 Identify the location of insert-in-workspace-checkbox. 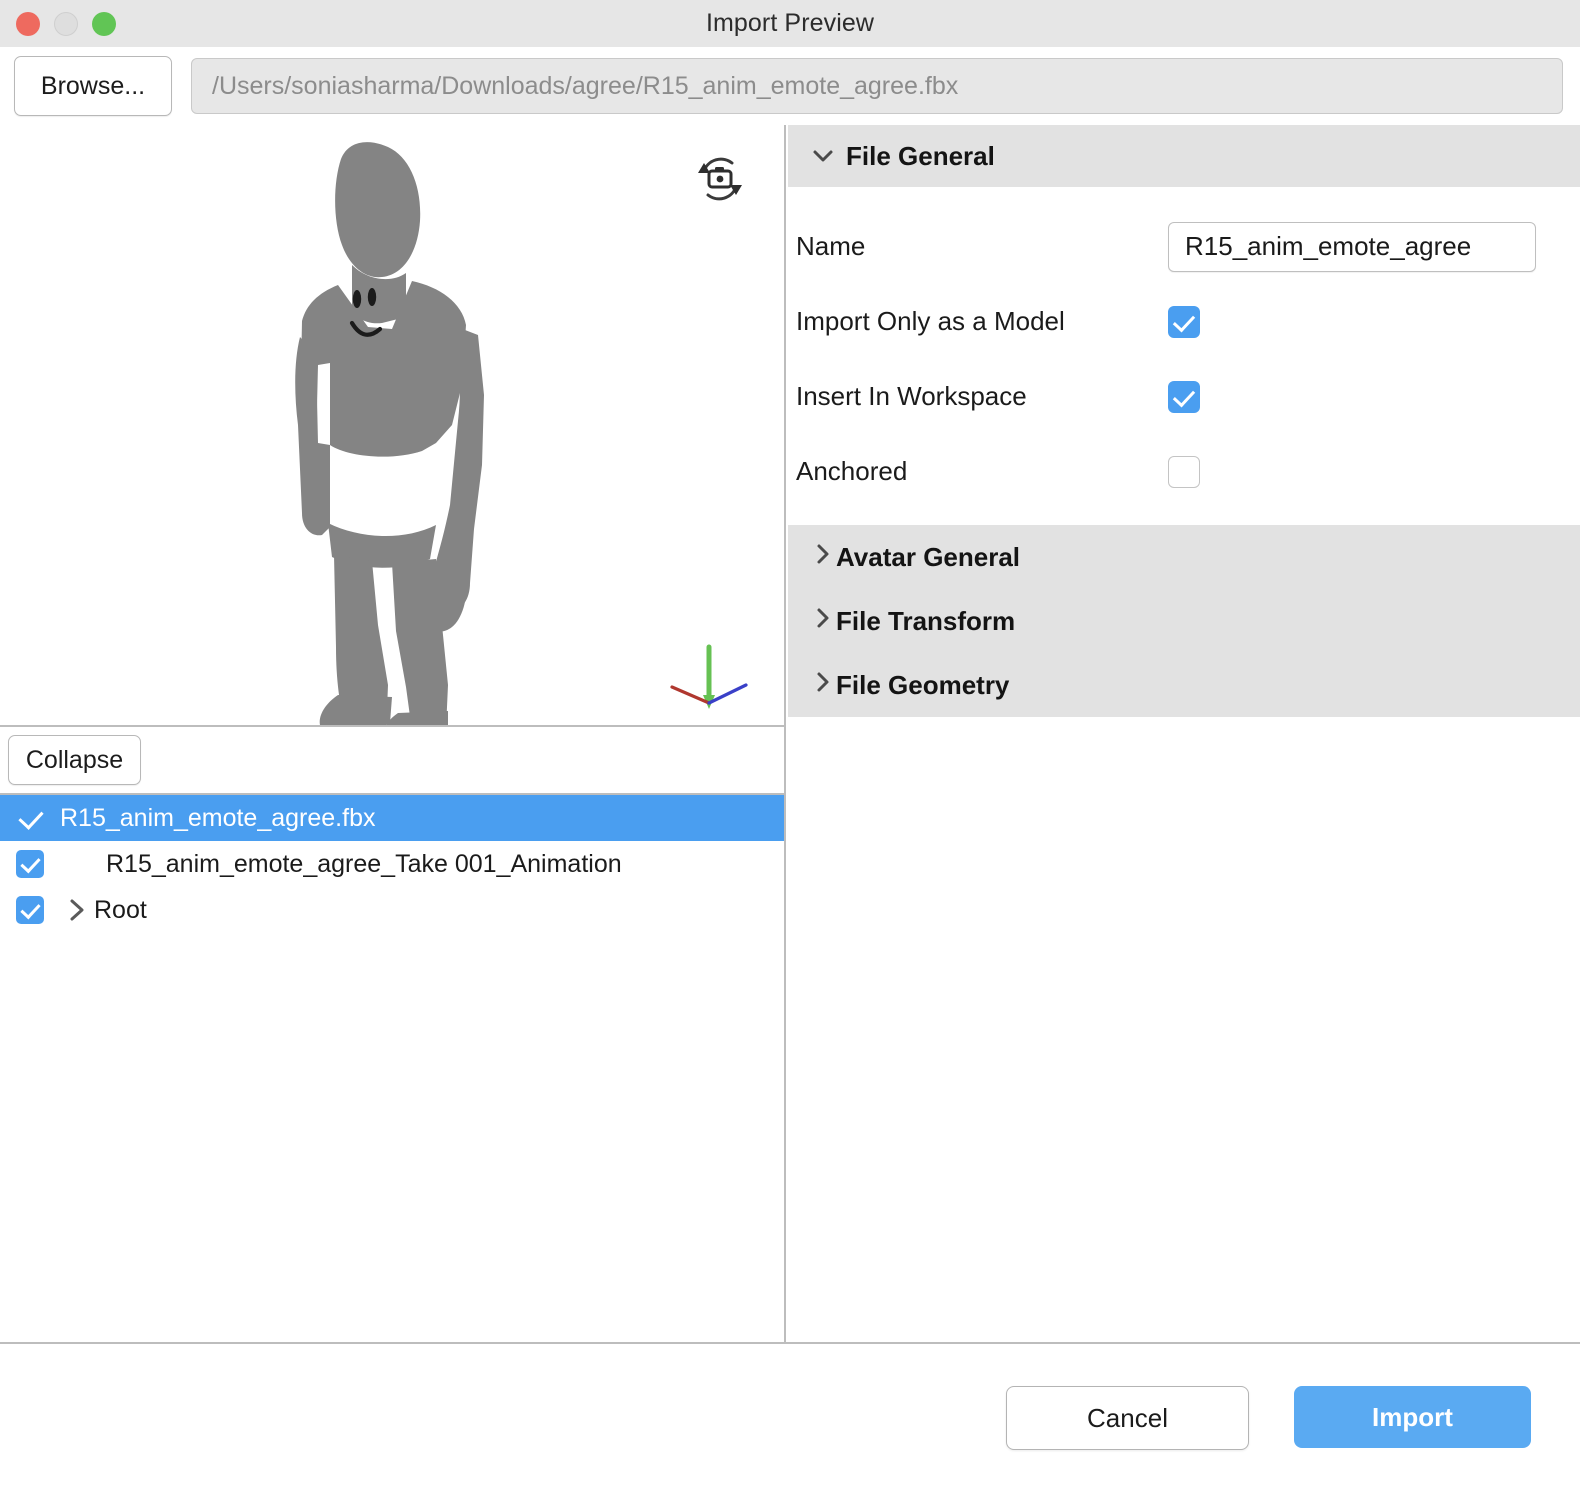
(1184, 396).